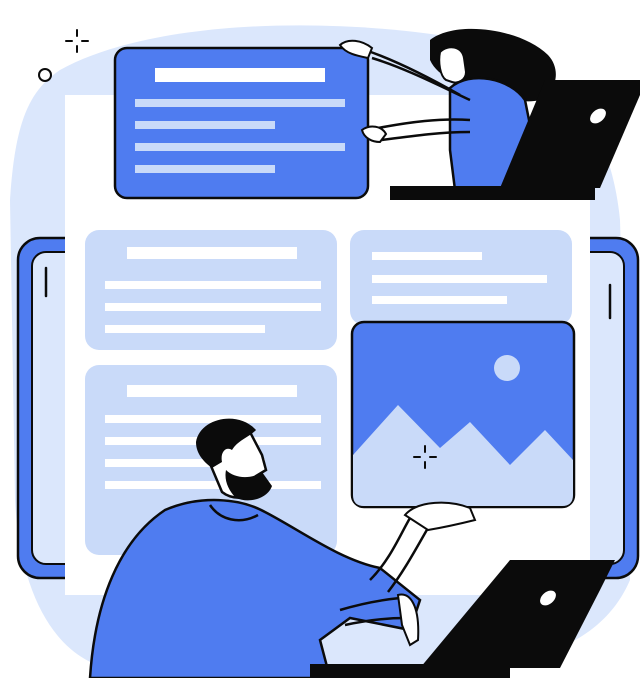 This screenshot has height=678, width=640. I want to click on image-icon, so click(463, 414).